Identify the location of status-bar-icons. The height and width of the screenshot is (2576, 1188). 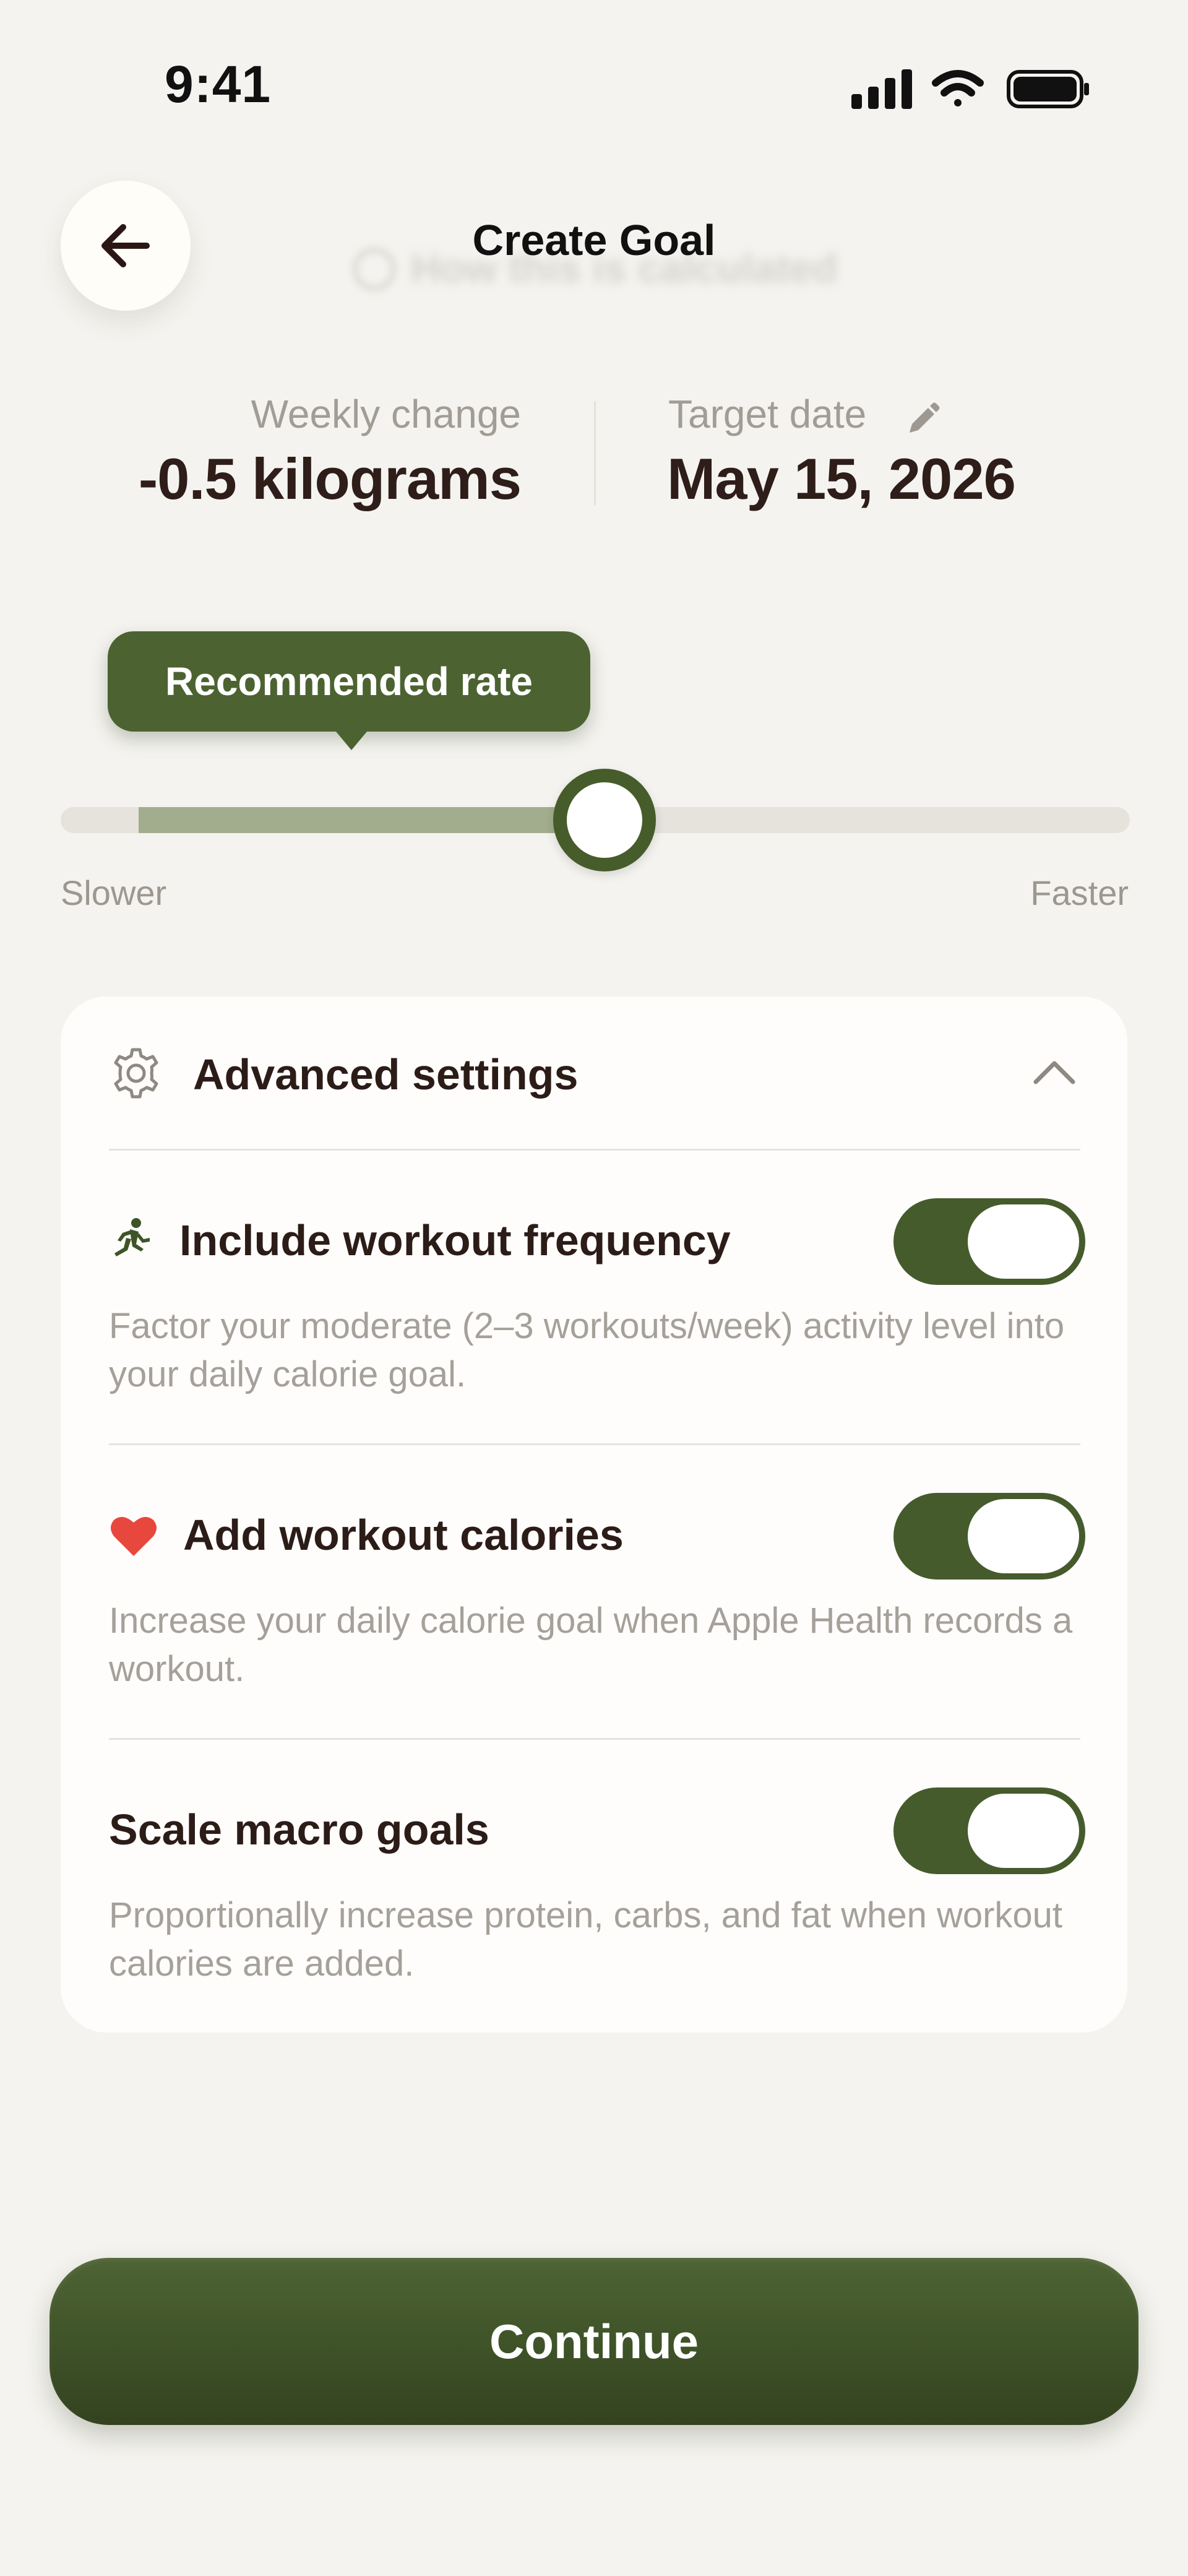
(970, 89).